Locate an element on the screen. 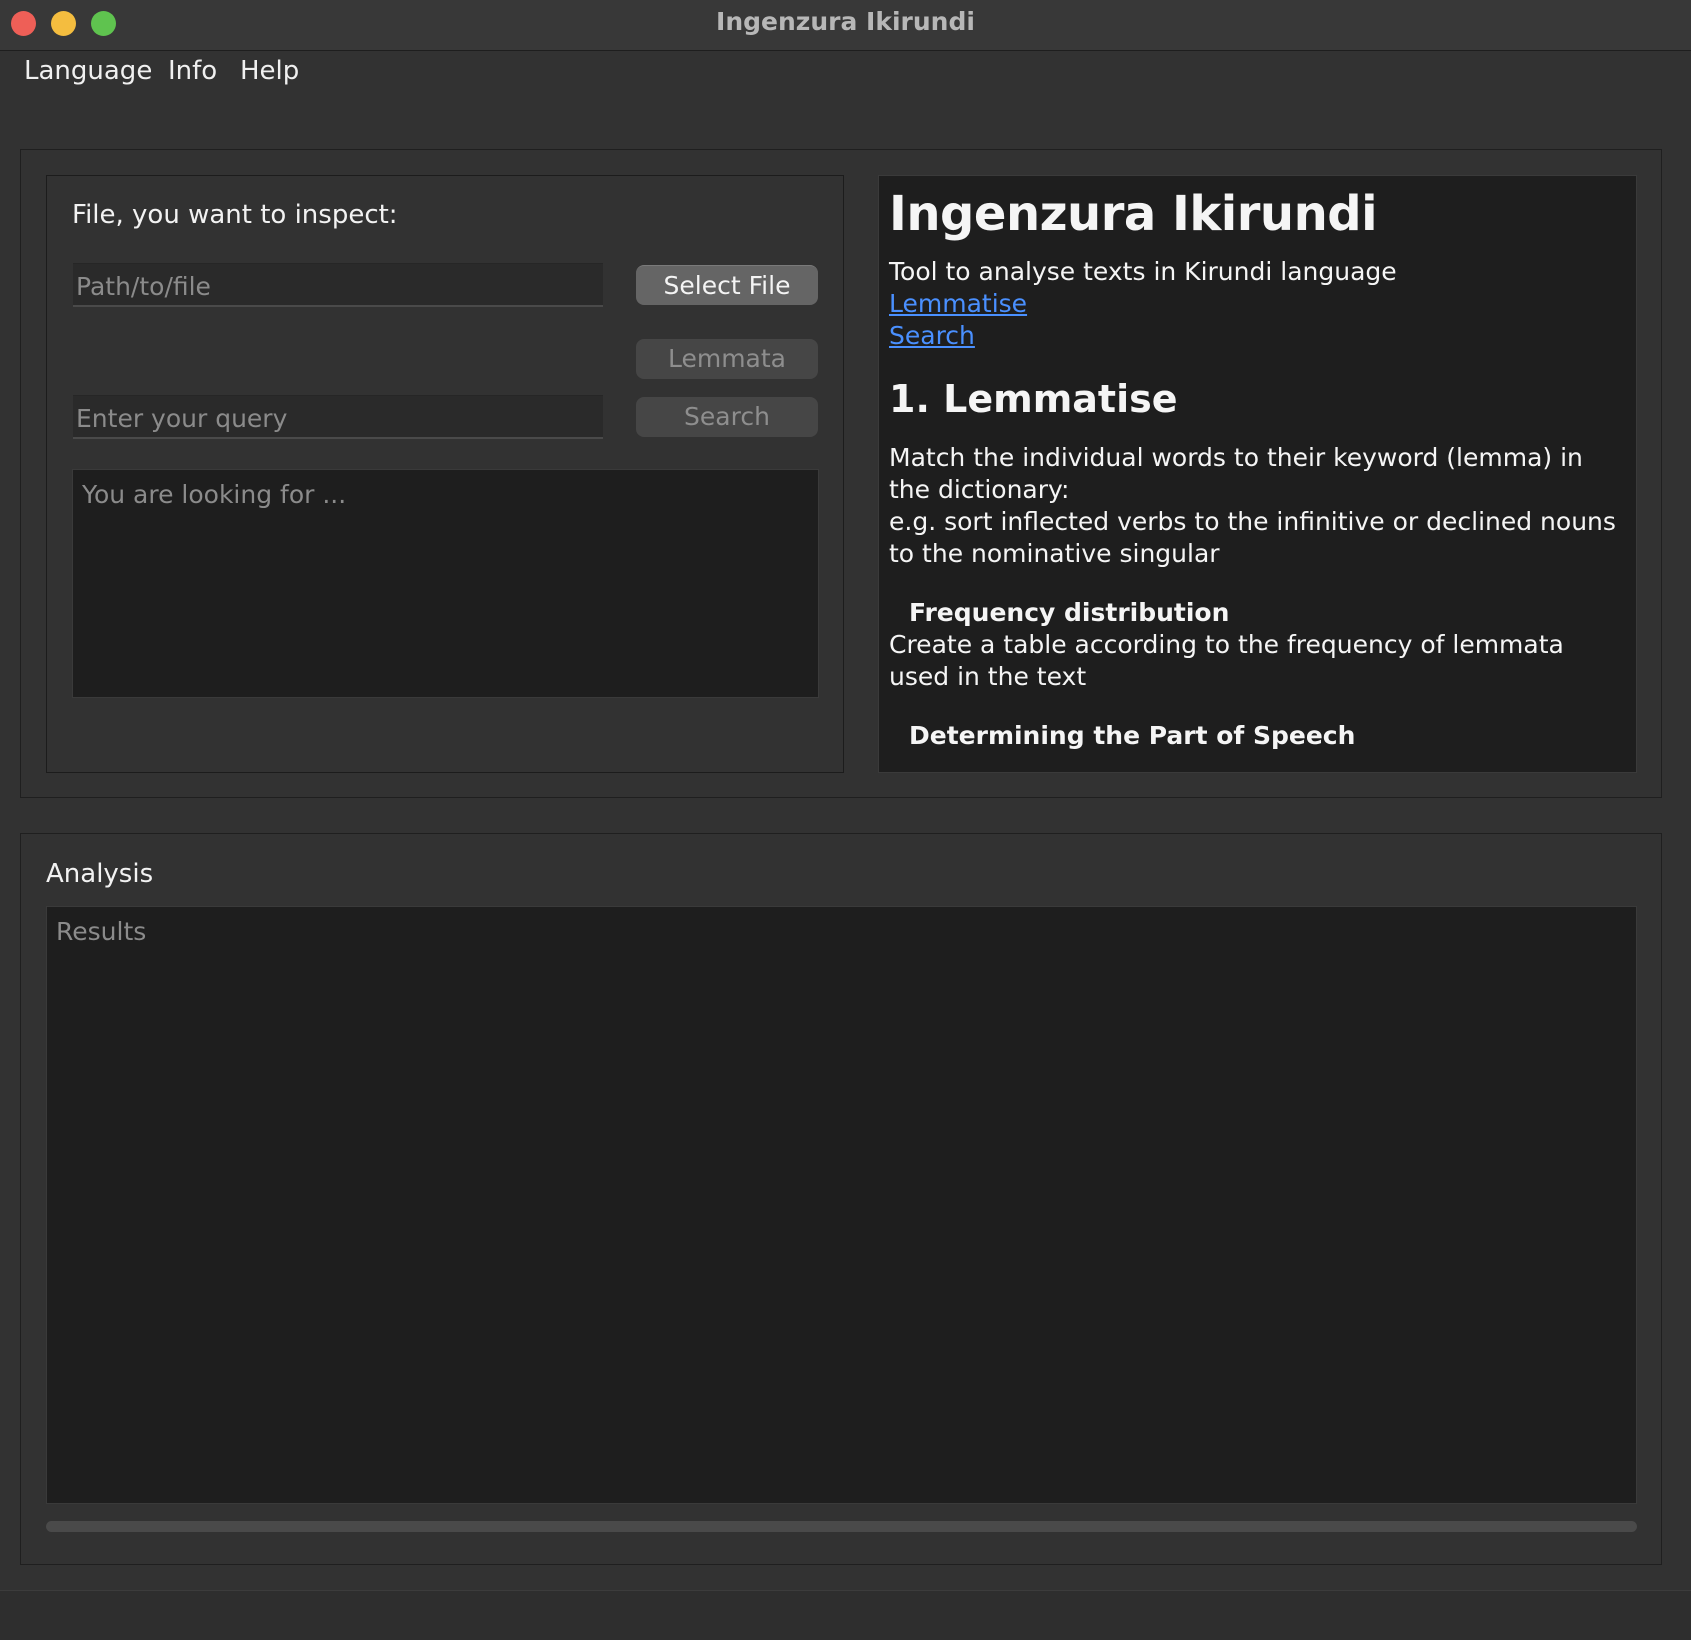 Image resolution: width=1691 pixels, height=1640 pixels. search-button: Search is located at coordinates (727, 417).